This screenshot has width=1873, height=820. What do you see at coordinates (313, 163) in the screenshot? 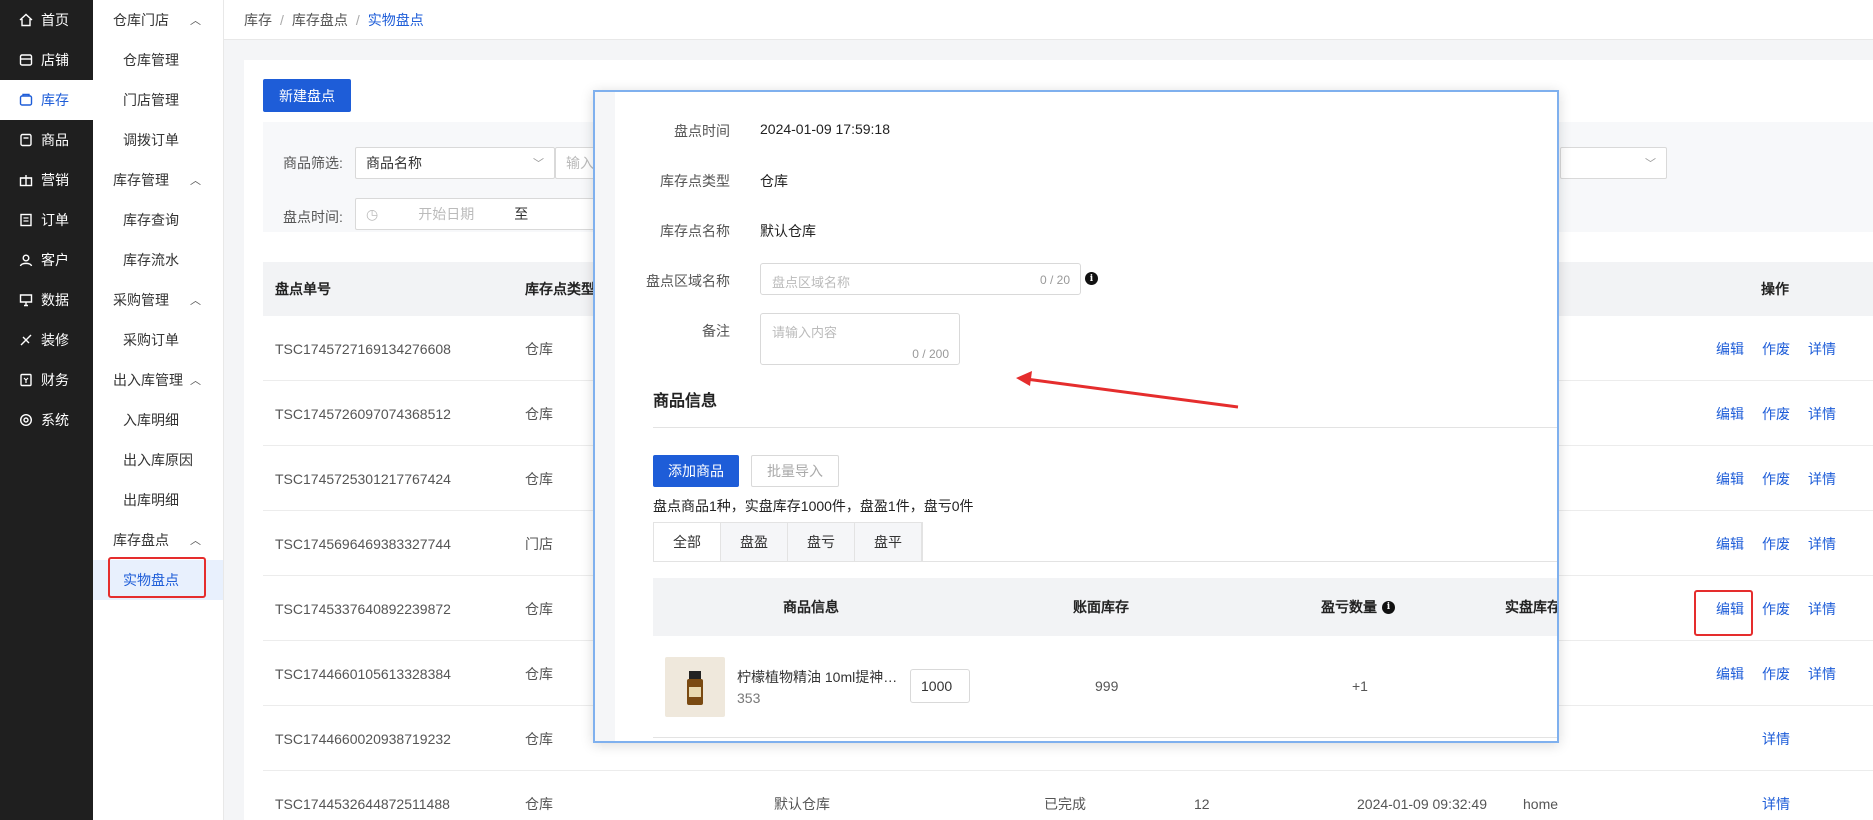
I see `goods-filter-label: 商品筛选:` at bounding box center [313, 163].